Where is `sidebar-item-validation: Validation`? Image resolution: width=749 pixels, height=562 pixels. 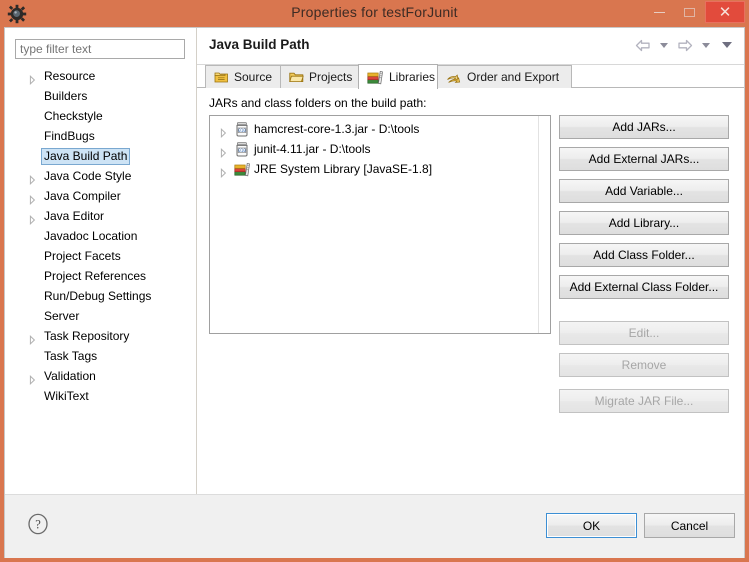 sidebar-item-validation: Validation is located at coordinates (100, 376).